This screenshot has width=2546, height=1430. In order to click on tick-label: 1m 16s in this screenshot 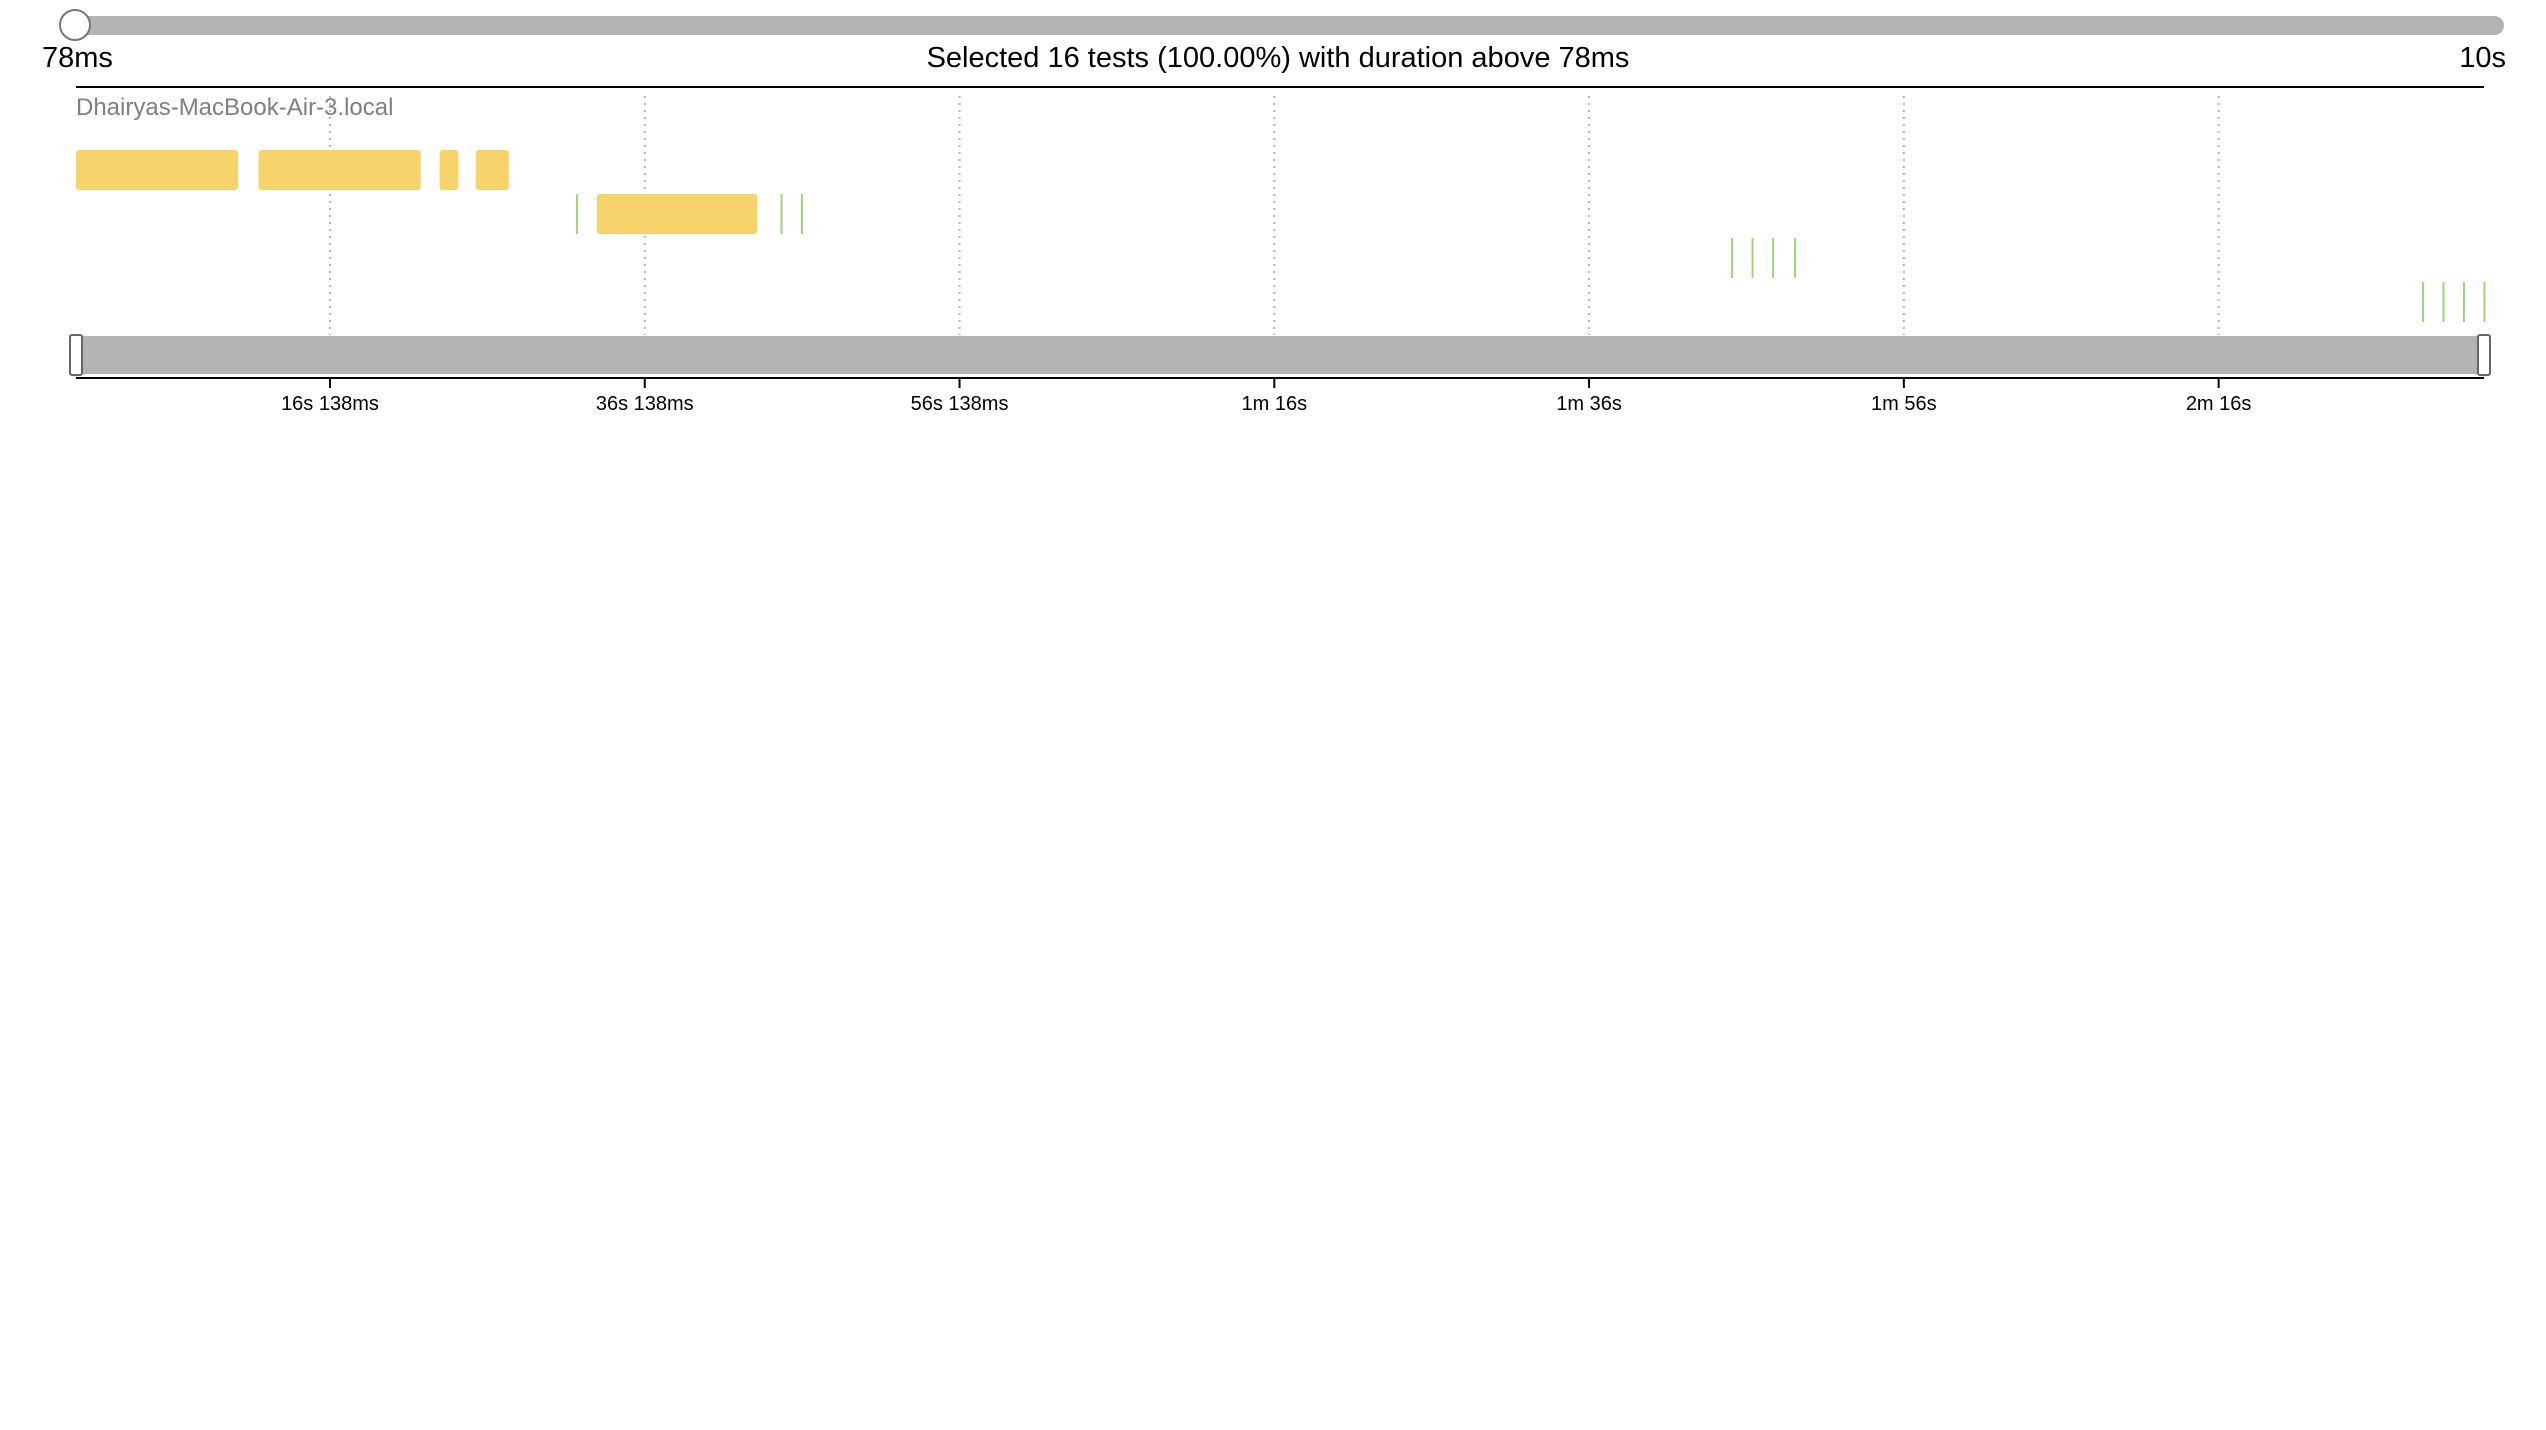, I will do `click(1275, 404)`.